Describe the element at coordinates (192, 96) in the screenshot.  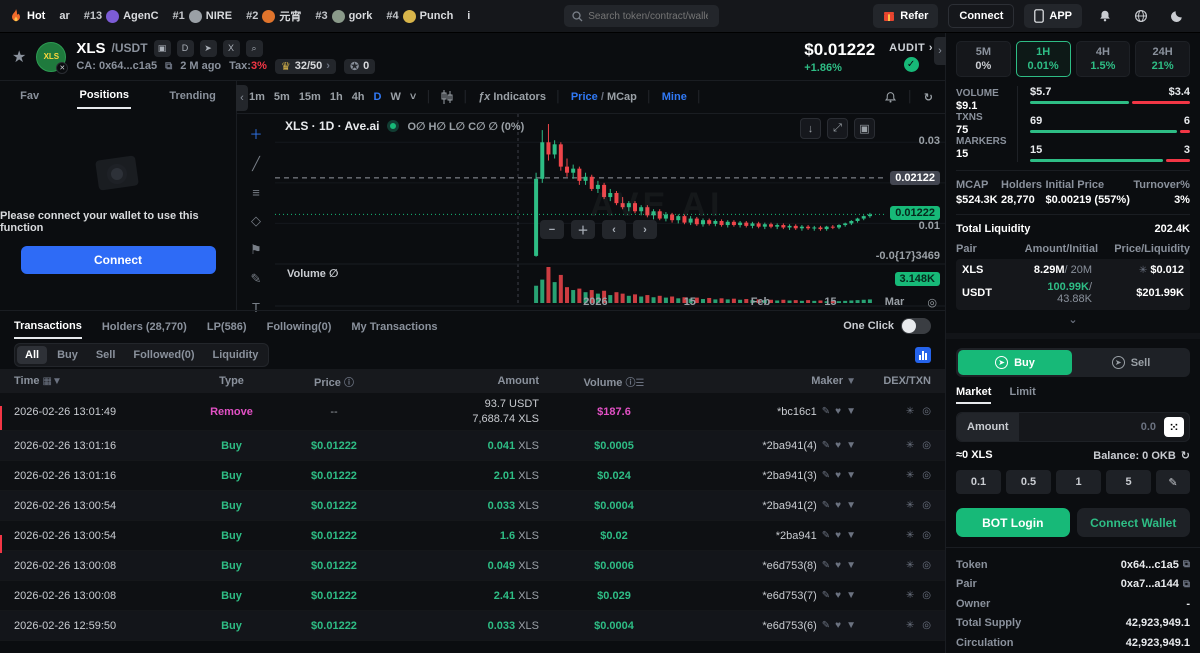
I see `tab-trending: Trending` at that location.